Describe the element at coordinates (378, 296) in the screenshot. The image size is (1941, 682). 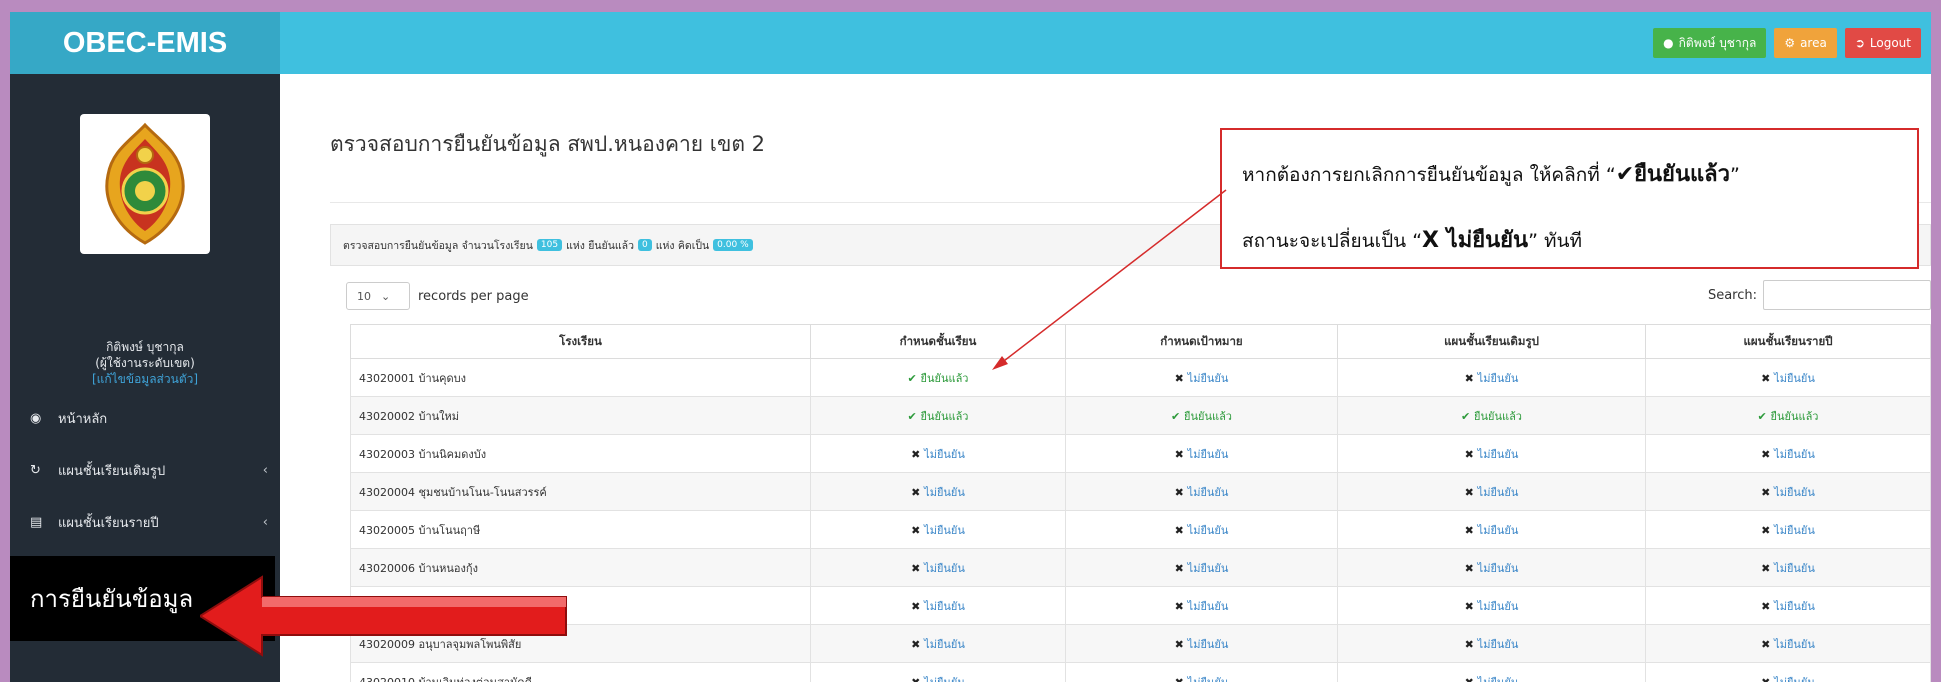
I see `records-per-page-select: 10 ⌄` at that location.